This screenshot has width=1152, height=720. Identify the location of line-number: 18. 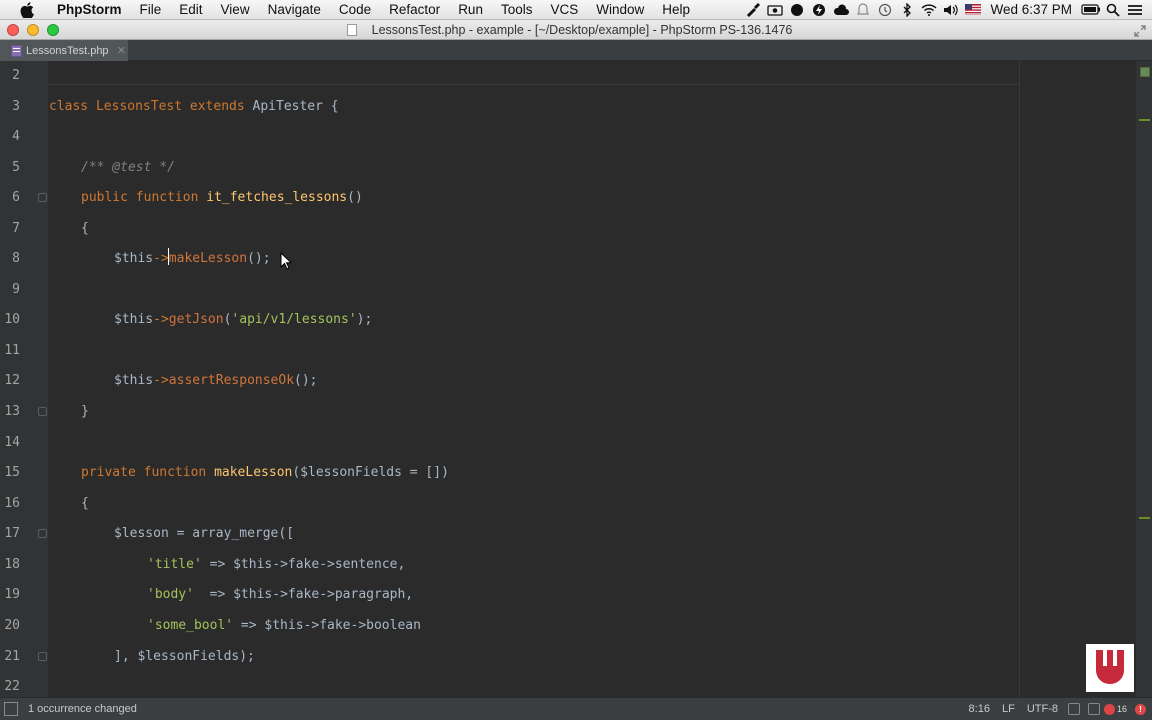
(12, 564).